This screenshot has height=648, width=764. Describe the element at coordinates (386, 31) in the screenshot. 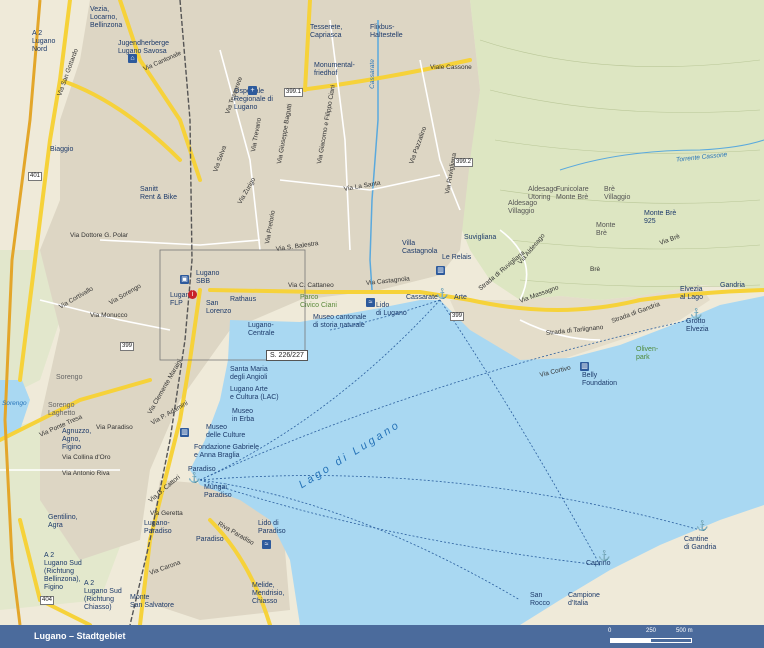

I see `place-flixbus: Flixbus- Haltestelle` at that location.